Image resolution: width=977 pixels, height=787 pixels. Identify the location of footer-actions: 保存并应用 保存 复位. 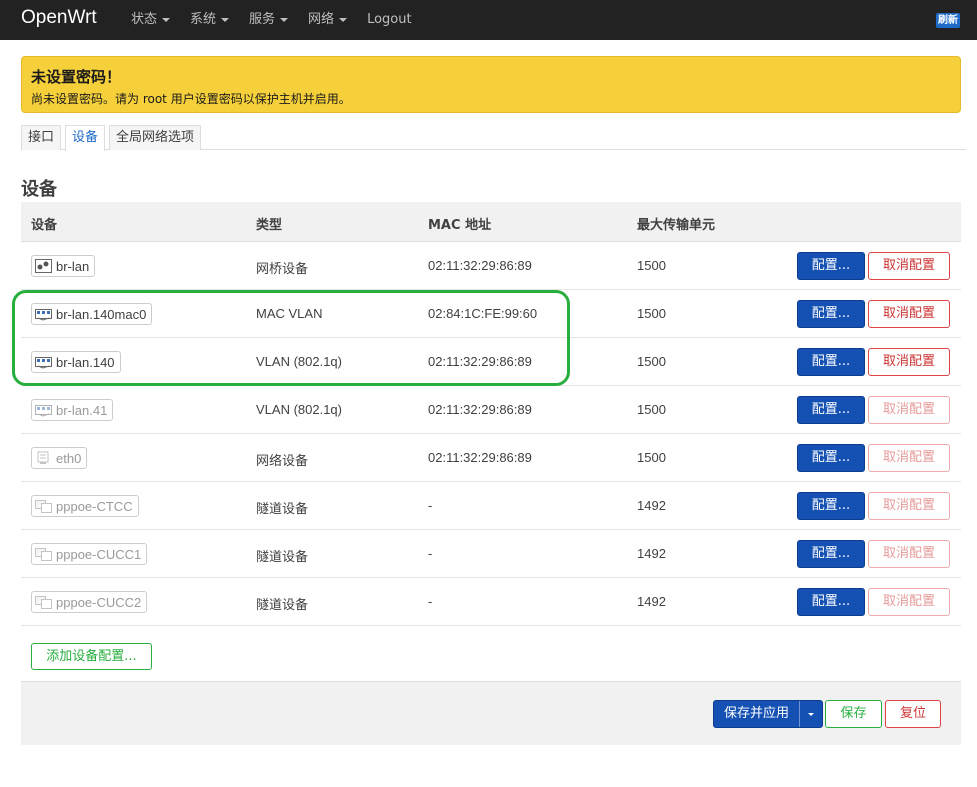
(491, 713).